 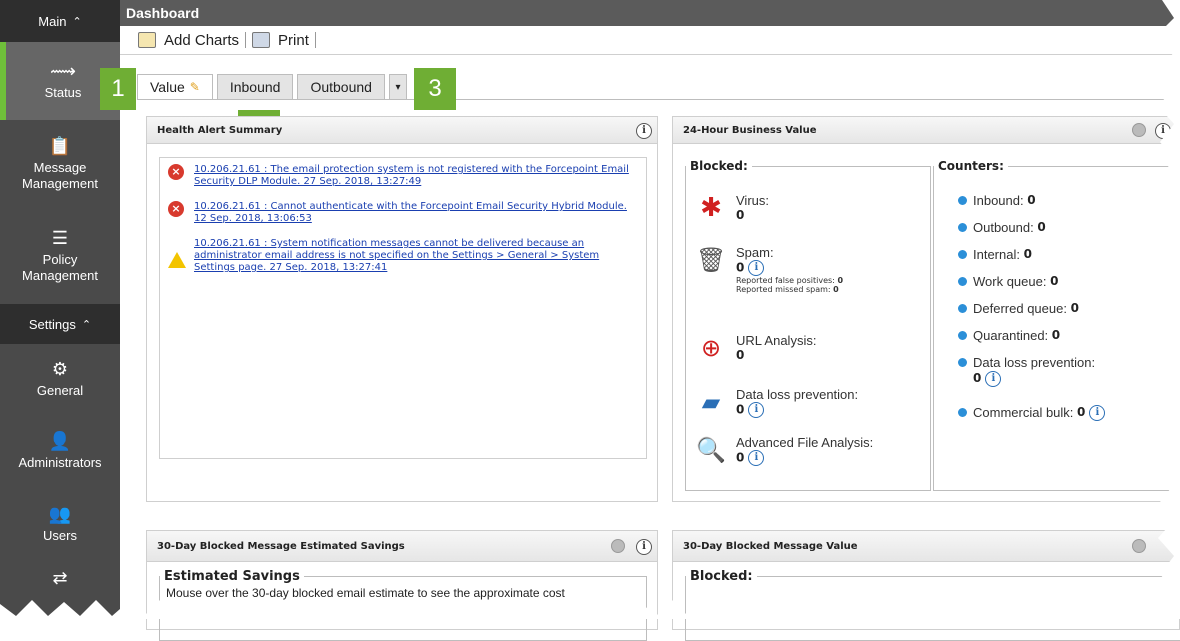 What do you see at coordinates (86, 324) in the screenshot?
I see `chevron-up-icon: ⌃` at bounding box center [86, 324].